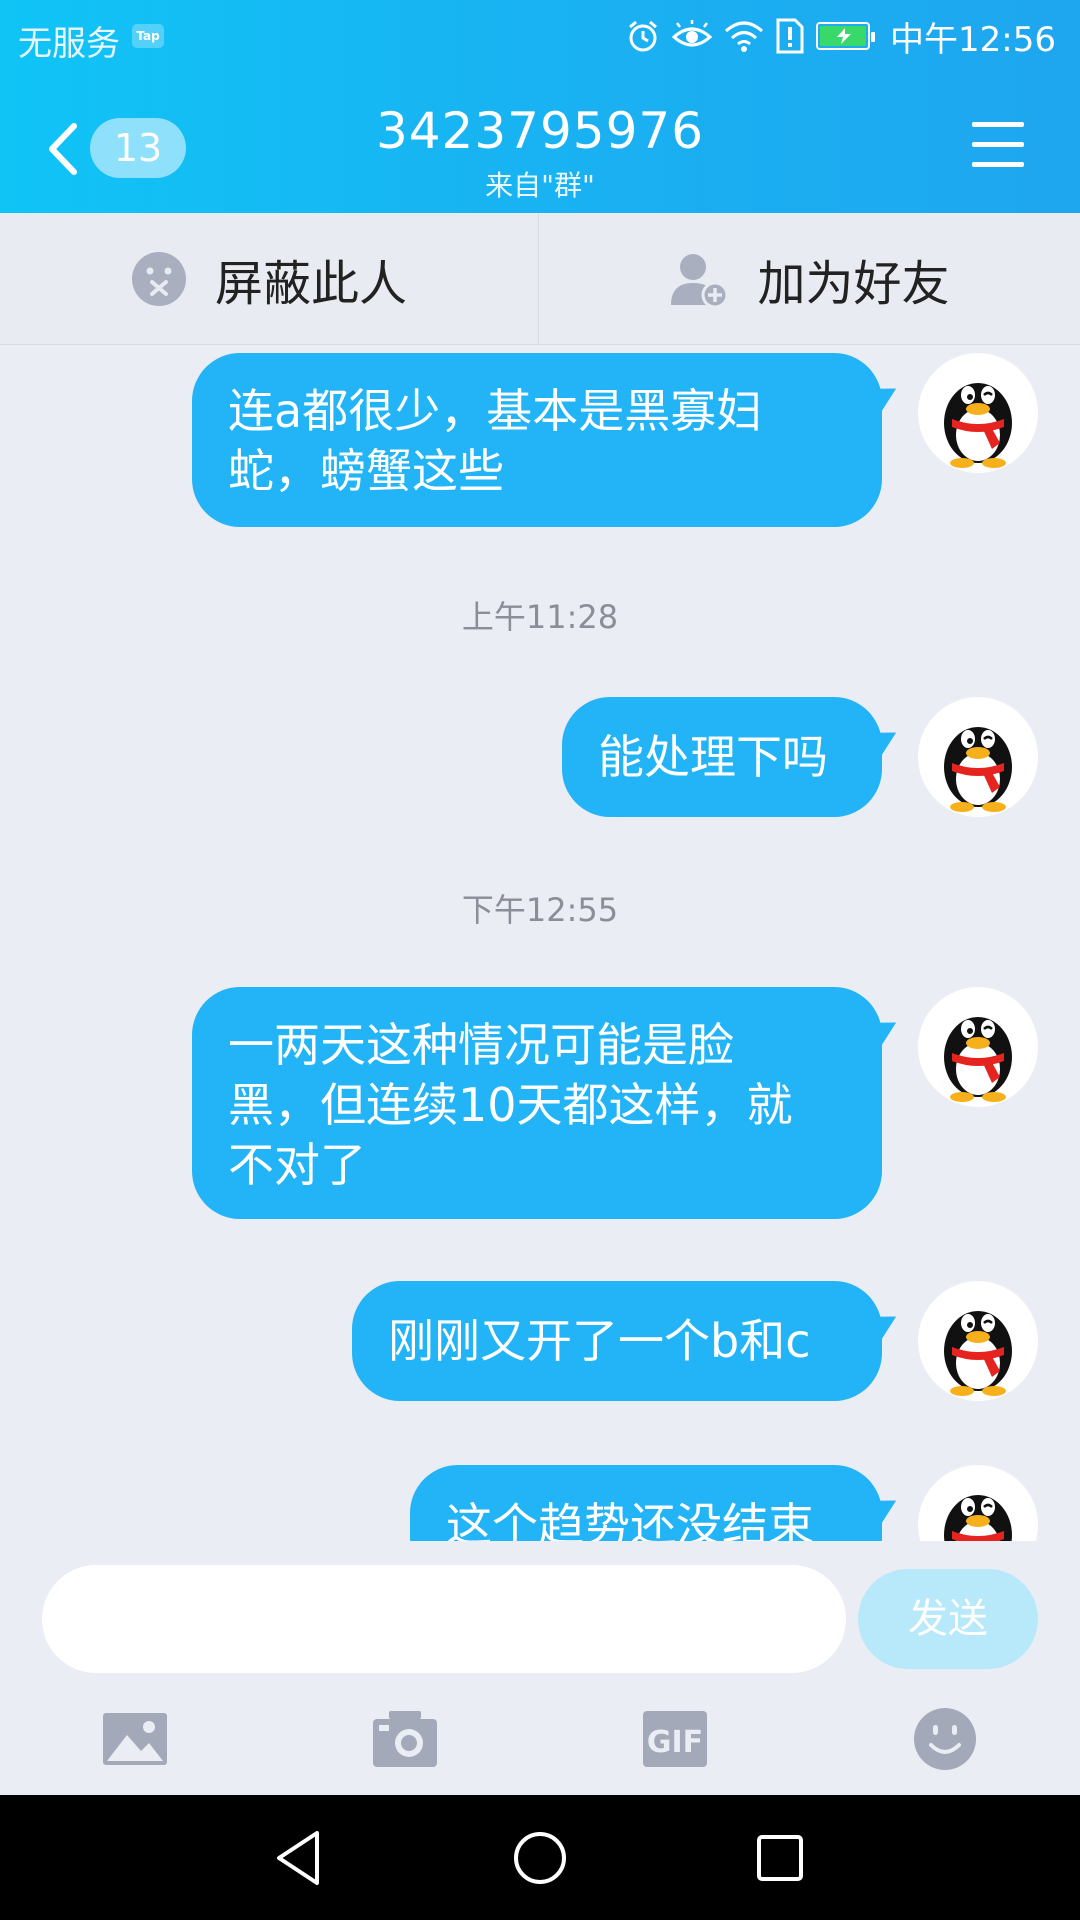 This screenshot has height=1920, width=1080. What do you see at coordinates (540, 910) in the screenshot?
I see `timestamp: 下午12:55` at bounding box center [540, 910].